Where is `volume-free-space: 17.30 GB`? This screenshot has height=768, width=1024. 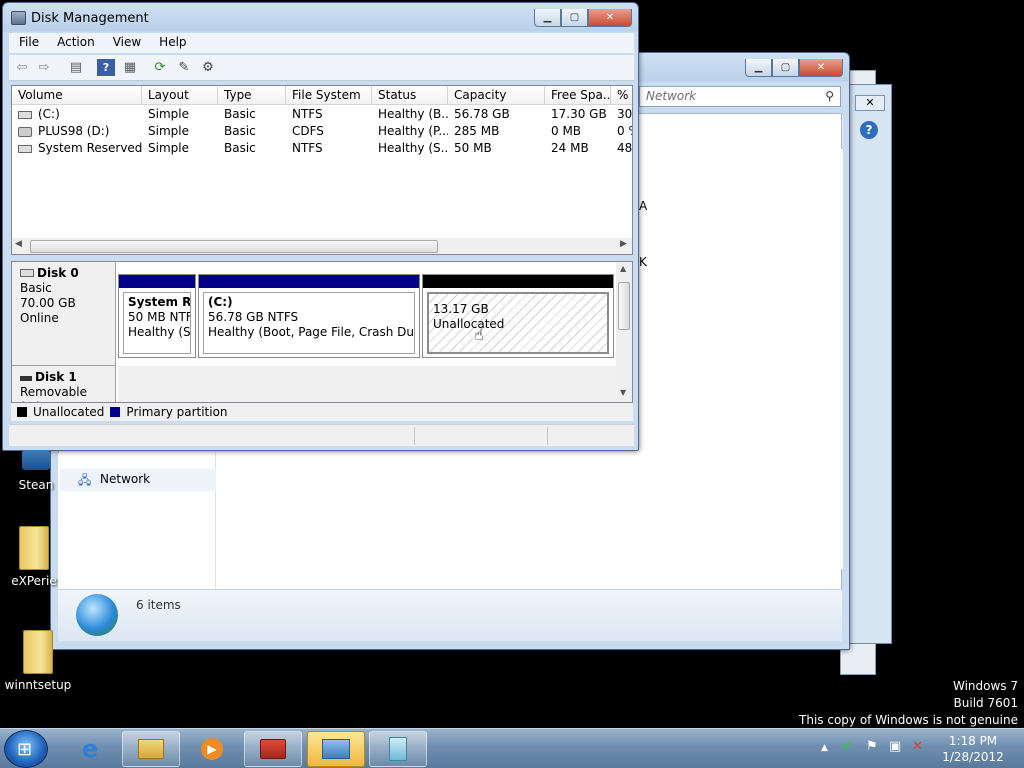
volume-free-space: 17.30 GB is located at coordinates (579, 114).